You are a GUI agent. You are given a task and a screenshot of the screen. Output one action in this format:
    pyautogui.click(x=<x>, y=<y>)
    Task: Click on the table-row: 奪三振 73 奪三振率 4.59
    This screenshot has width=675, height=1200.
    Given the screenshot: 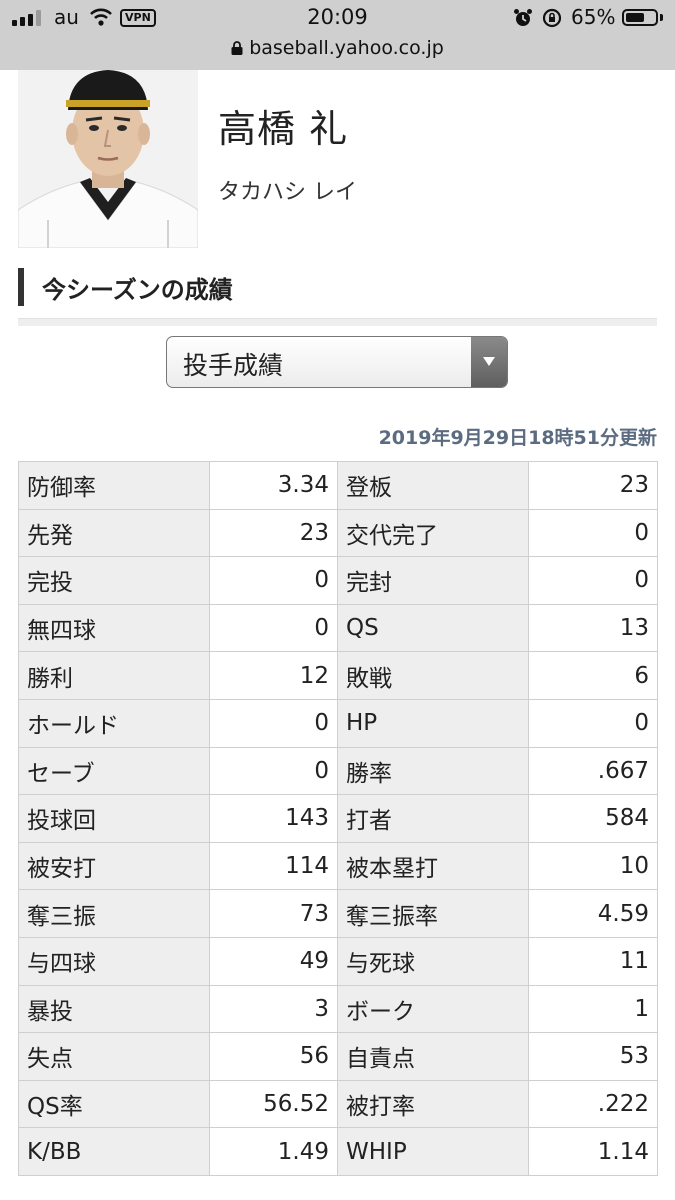 What is the action you would take?
    pyautogui.click(x=338, y=913)
    